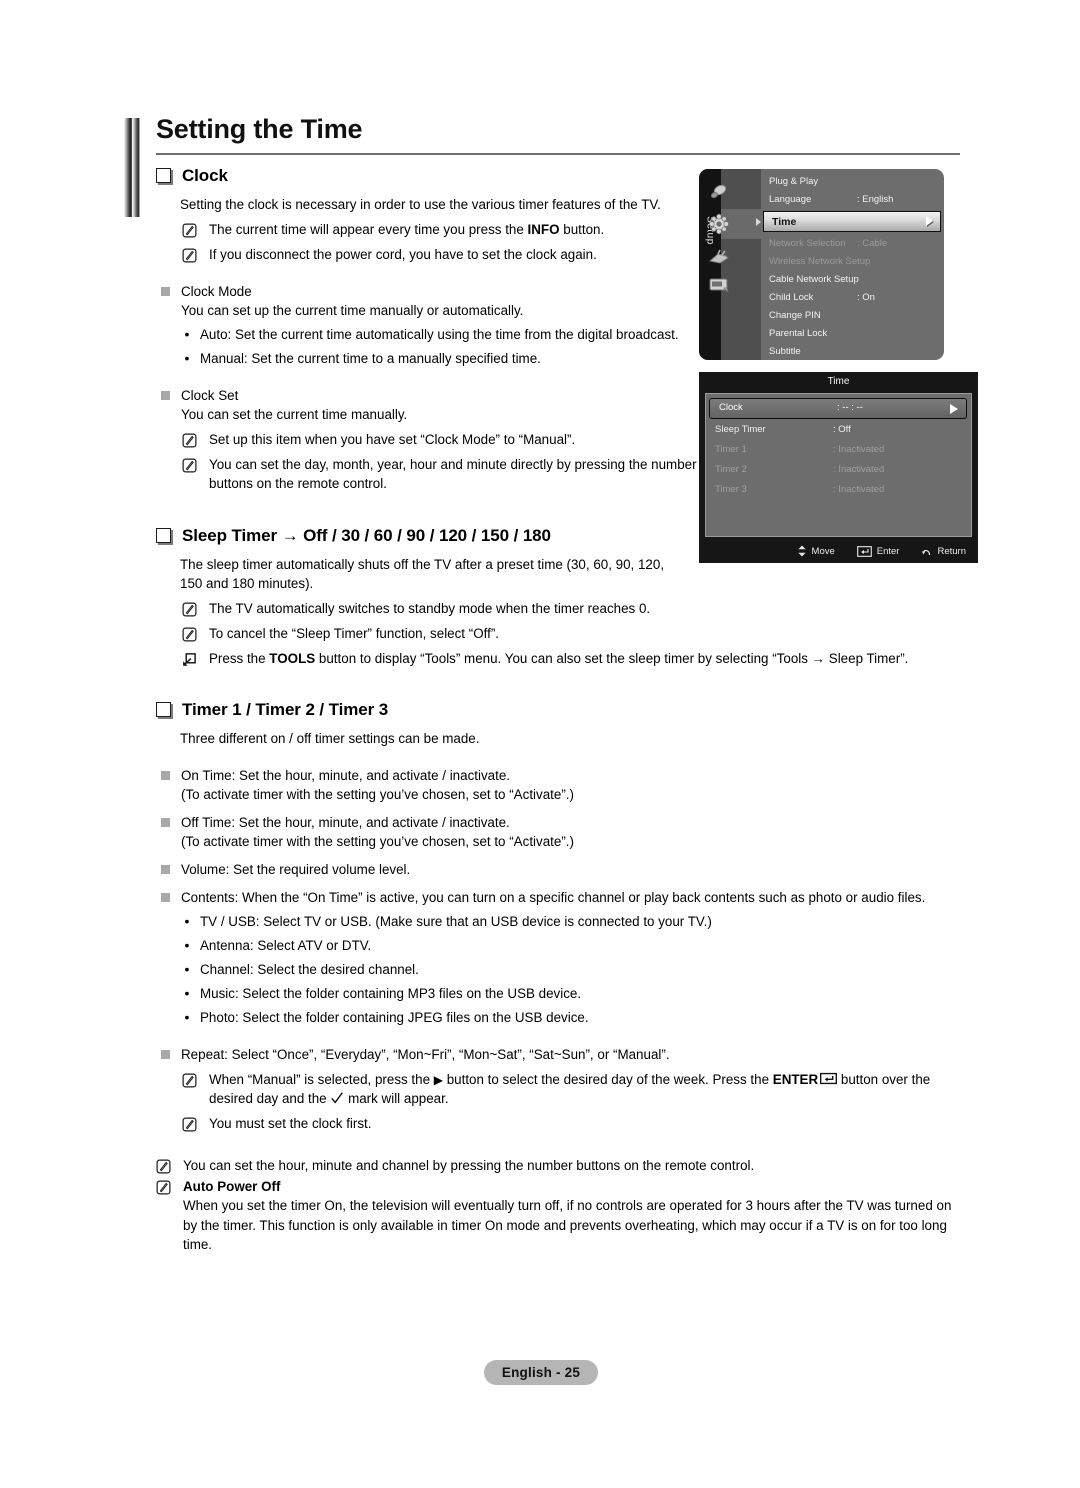 This screenshot has width=1080, height=1488. I want to click on osd-row-label: Parental Lock, so click(798, 333).